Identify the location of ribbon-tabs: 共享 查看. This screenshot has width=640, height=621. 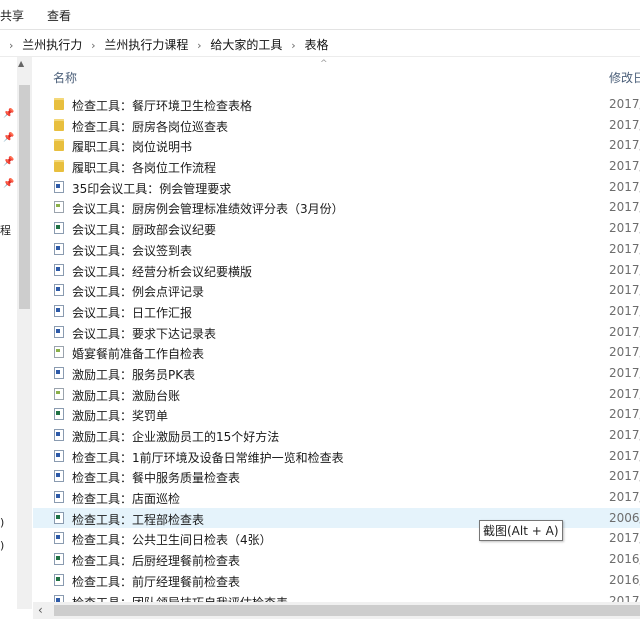
(320, 15).